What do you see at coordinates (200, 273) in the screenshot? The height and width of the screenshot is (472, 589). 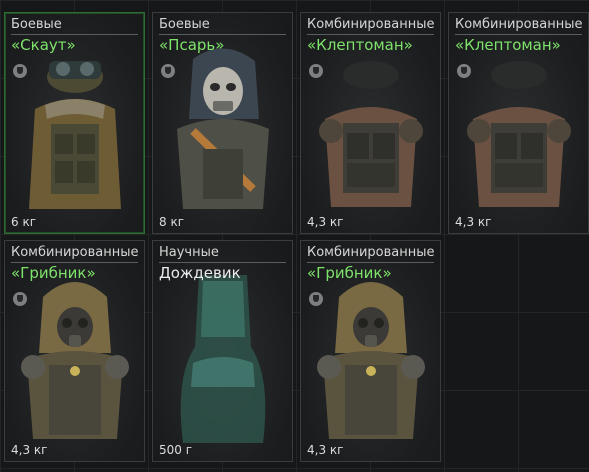 I see `item-name: Дождевик` at bounding box center [200, 273].